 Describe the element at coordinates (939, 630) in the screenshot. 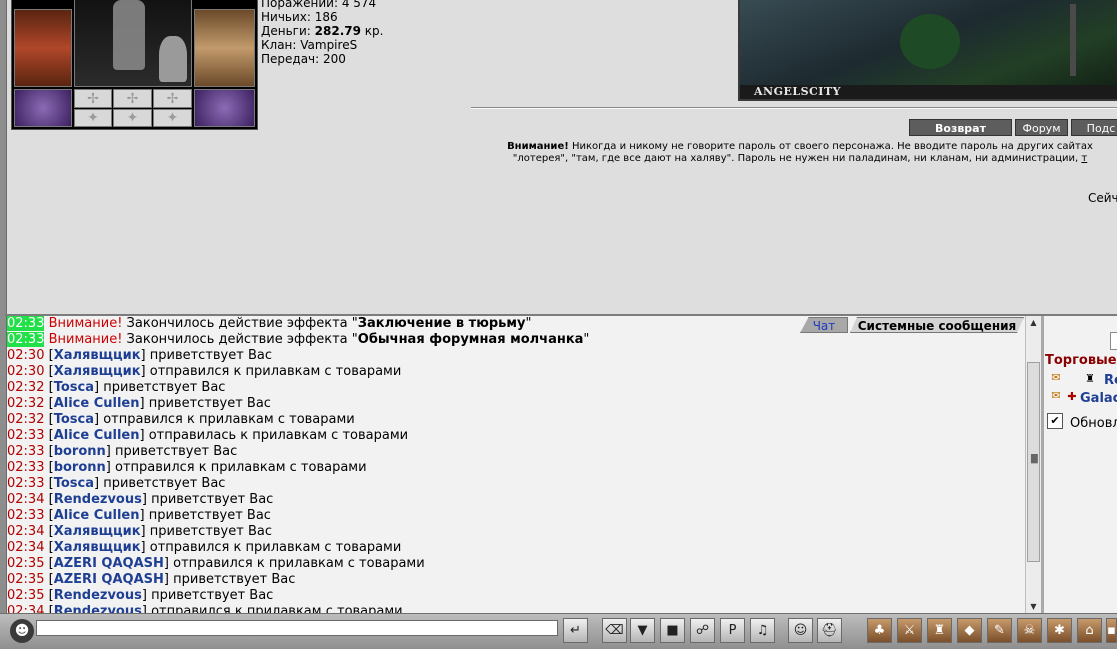

I see `money-bag-icon: ♜` at that location.